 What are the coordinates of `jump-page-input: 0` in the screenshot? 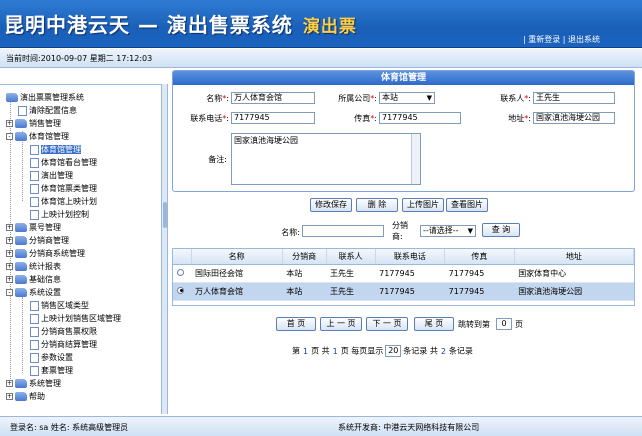 It's located at (504, 324).